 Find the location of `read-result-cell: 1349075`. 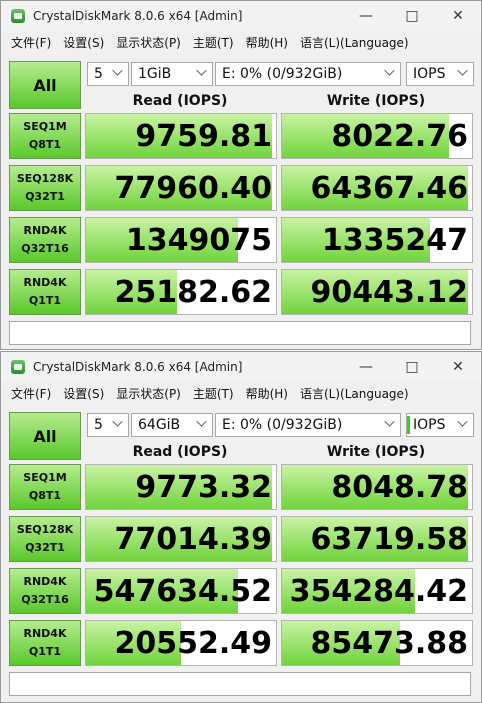

read-result-cell: 1349075 is located at coordinates (181, 240).